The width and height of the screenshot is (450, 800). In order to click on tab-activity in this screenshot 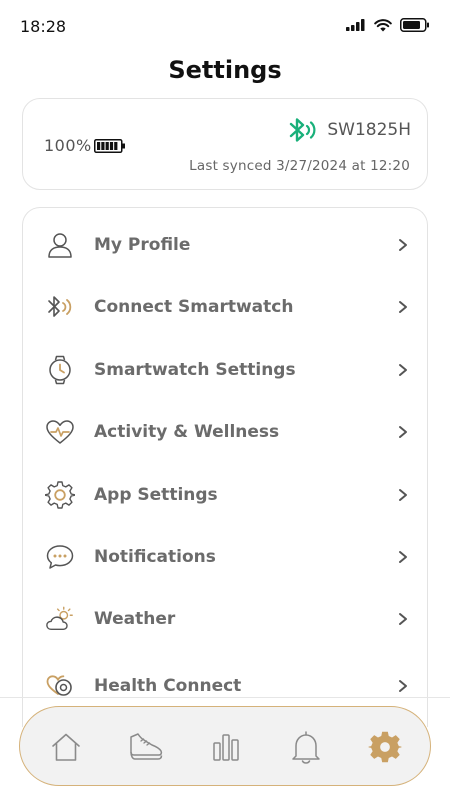, I will do `click(146, 747)`.